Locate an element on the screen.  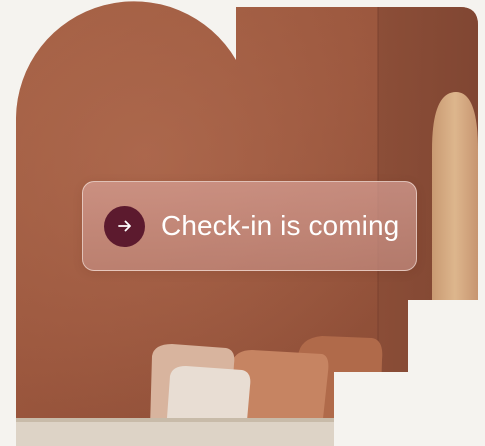
check-in-label: Check-in is coming is located at coordinates (280, 225).